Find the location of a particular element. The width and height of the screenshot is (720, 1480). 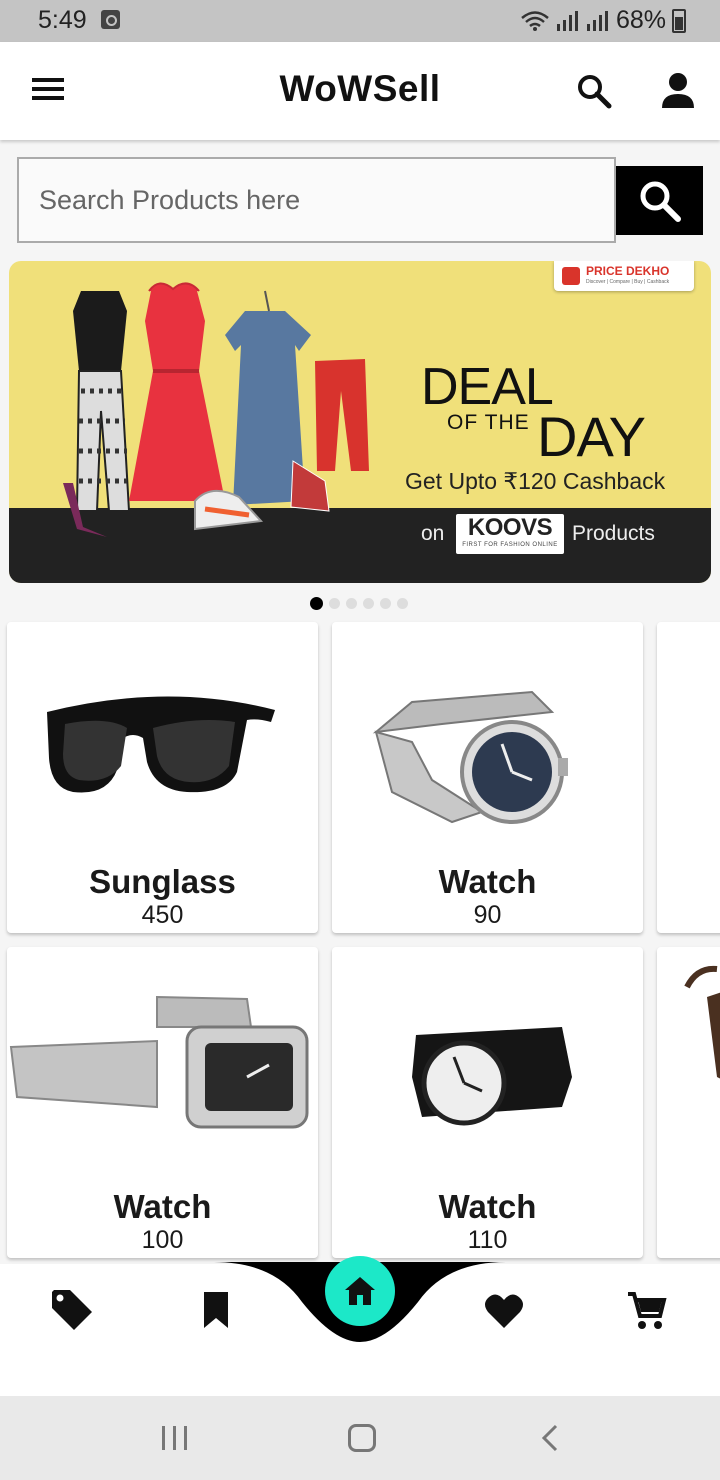

status-indicators: 68% is located at coordinates (603, 20).